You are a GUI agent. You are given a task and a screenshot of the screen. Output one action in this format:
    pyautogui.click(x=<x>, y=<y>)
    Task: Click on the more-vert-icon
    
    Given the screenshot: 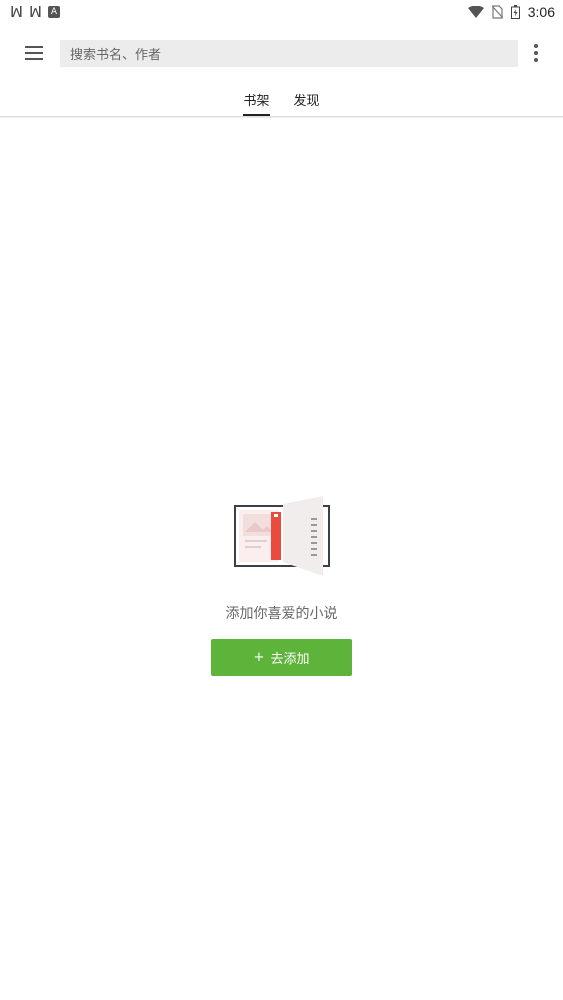 What is the action you would take?
    pyautogui.click(x=536, y=46)
    